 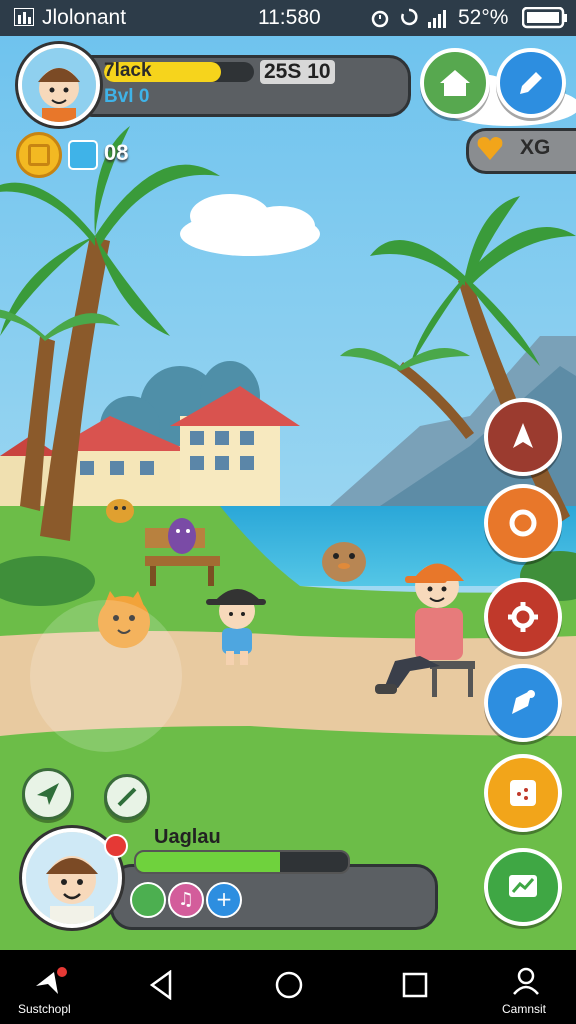 What do you see at coordinates (186, 900) in the screenshot?
I see `music-skill-icon: ♫` at bounding box center [186, 900].